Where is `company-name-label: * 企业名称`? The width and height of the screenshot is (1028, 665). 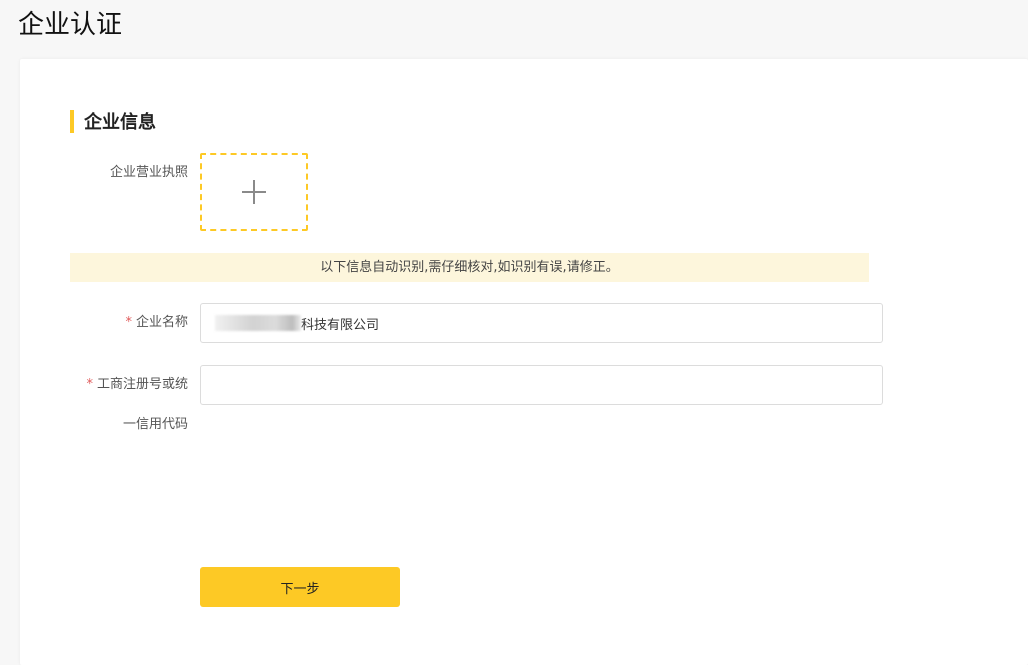
company-name-label: * 企业名称 is located at coordinates (104, 323).